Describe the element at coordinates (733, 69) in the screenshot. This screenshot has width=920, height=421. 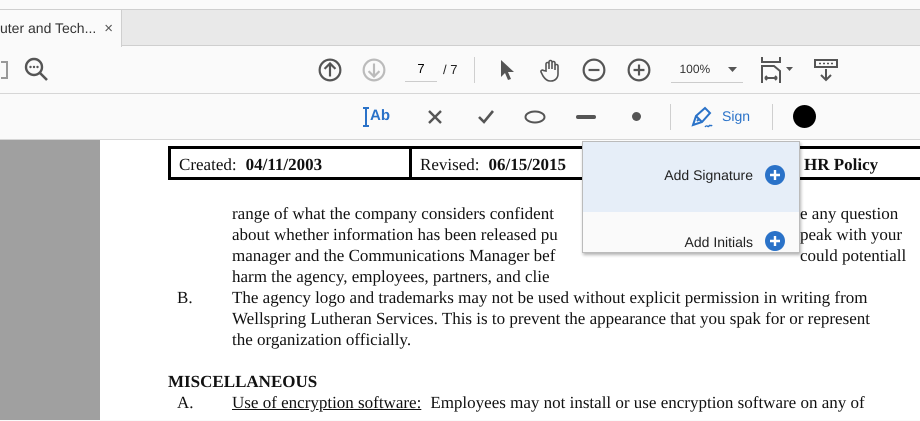
I see `caret-icon` at that location.